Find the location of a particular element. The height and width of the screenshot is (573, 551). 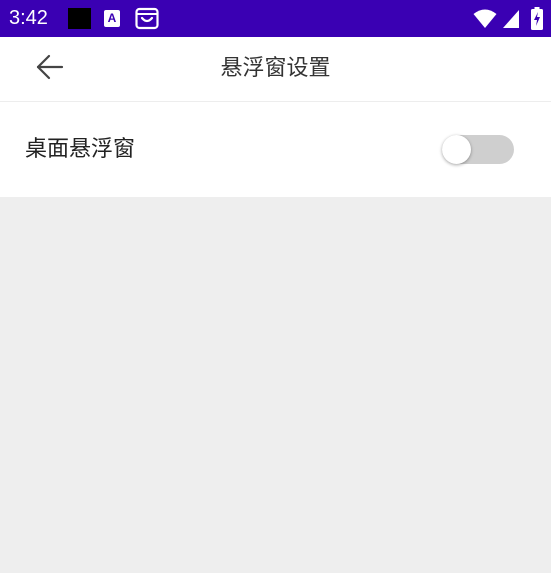

page-title: 悬浮窗设置 is located at coordinates (275, 68).